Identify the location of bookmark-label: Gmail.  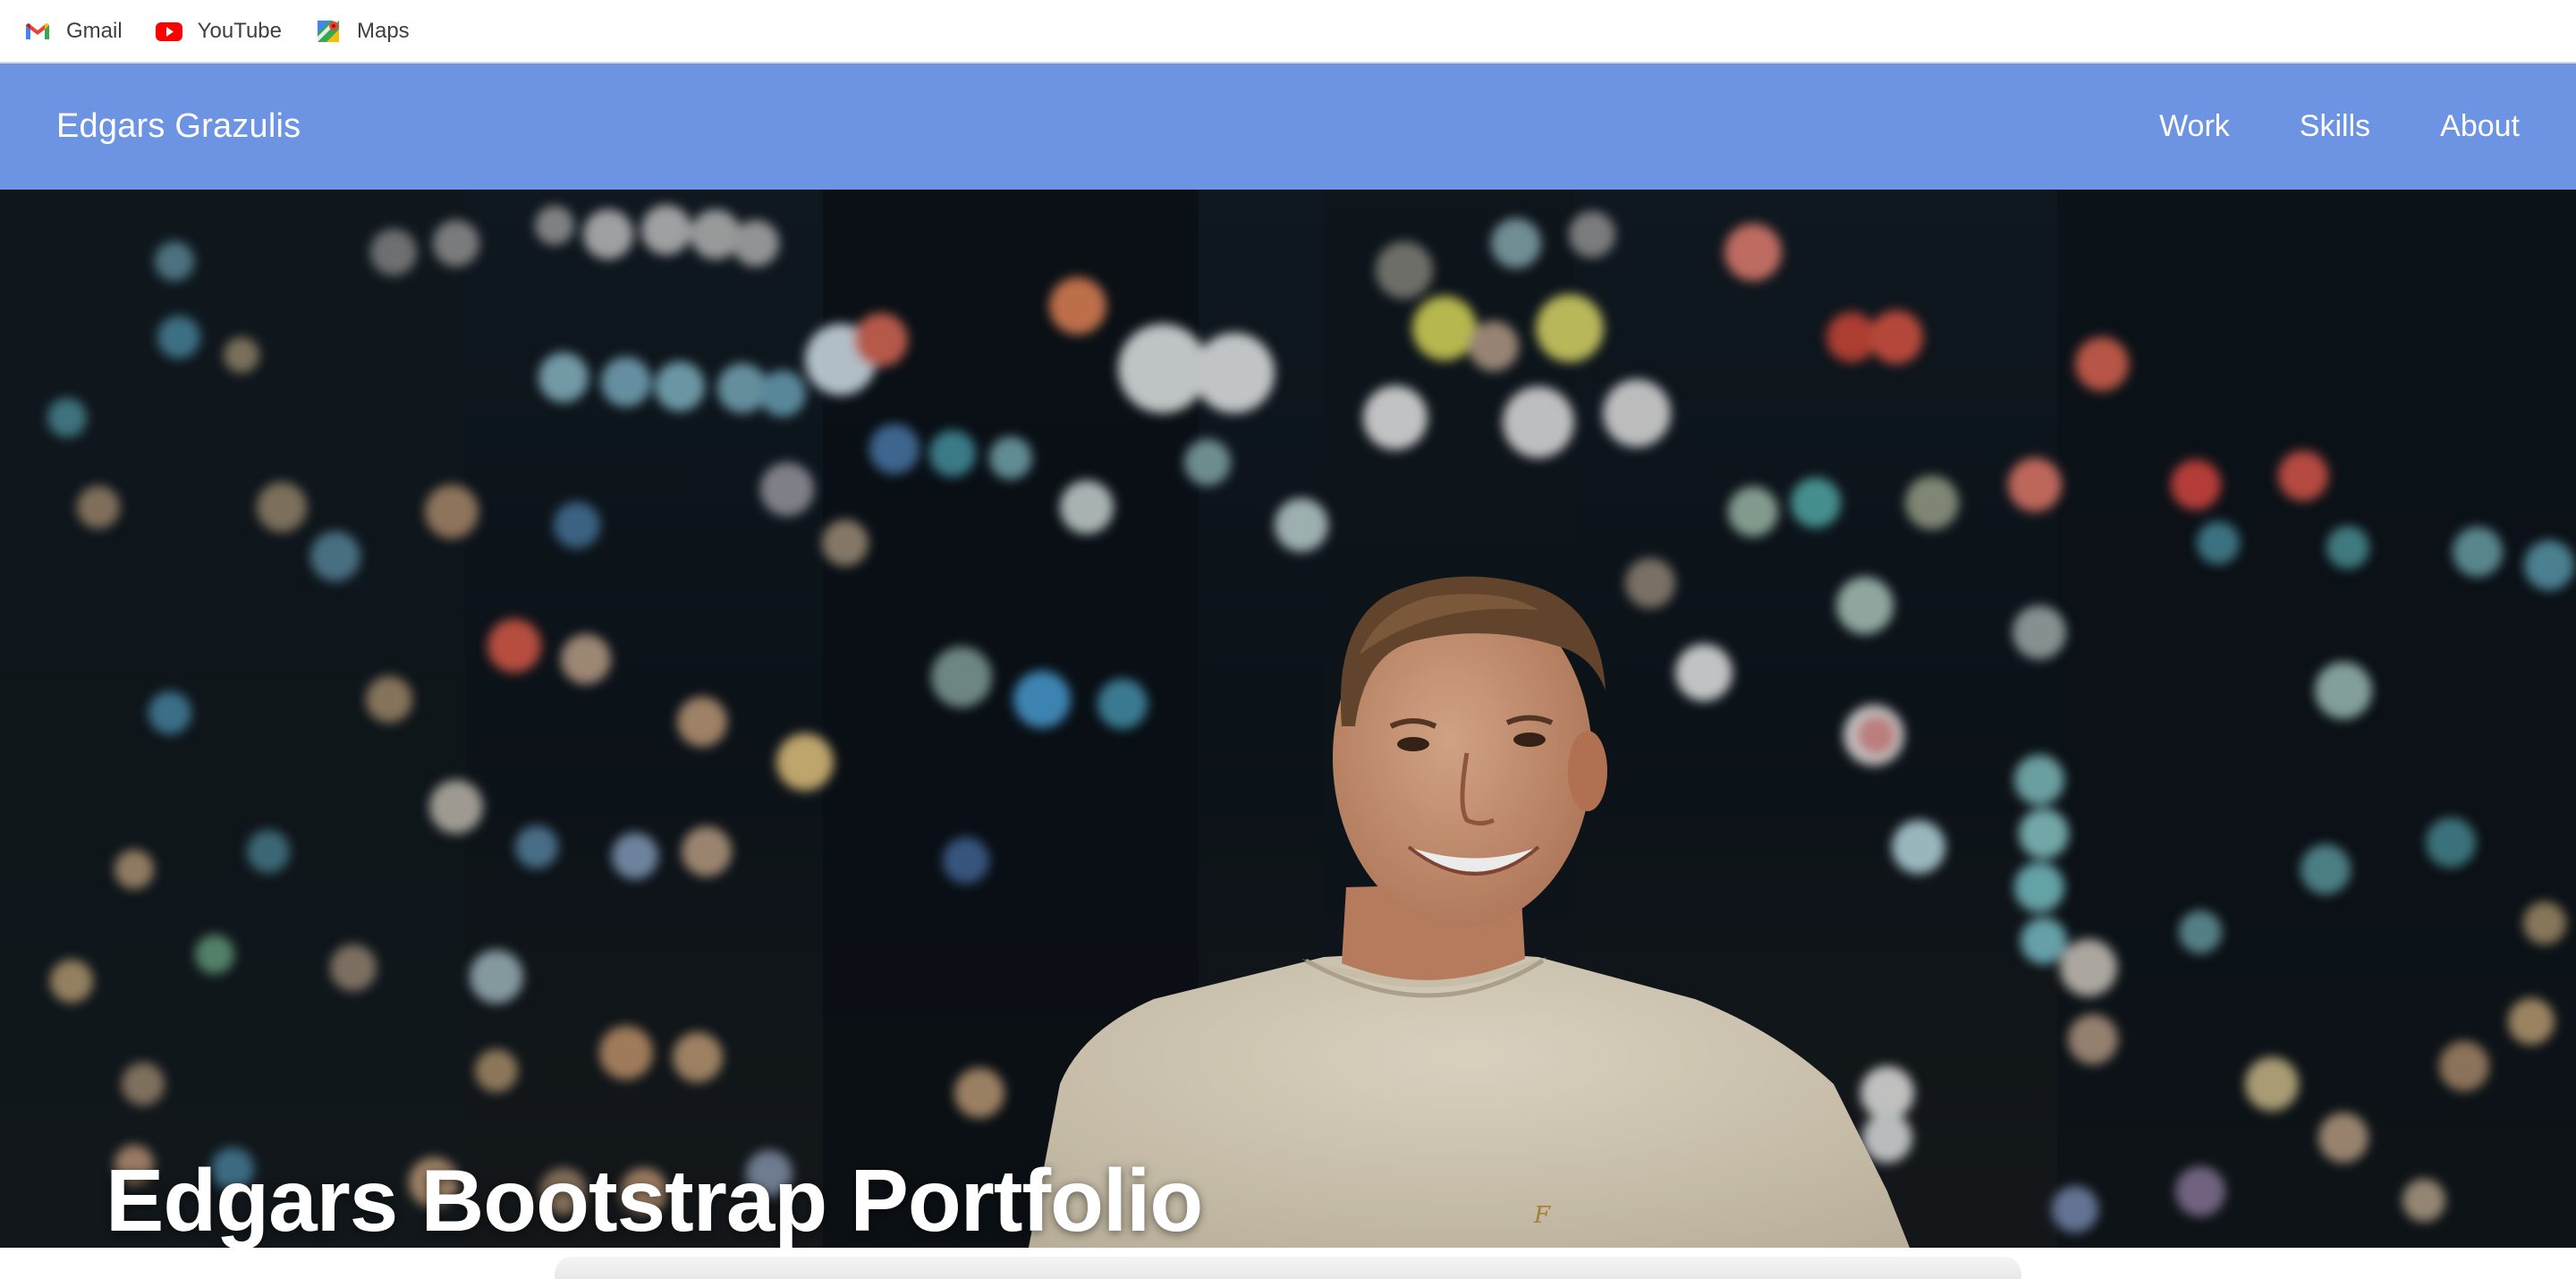
(94, 31).